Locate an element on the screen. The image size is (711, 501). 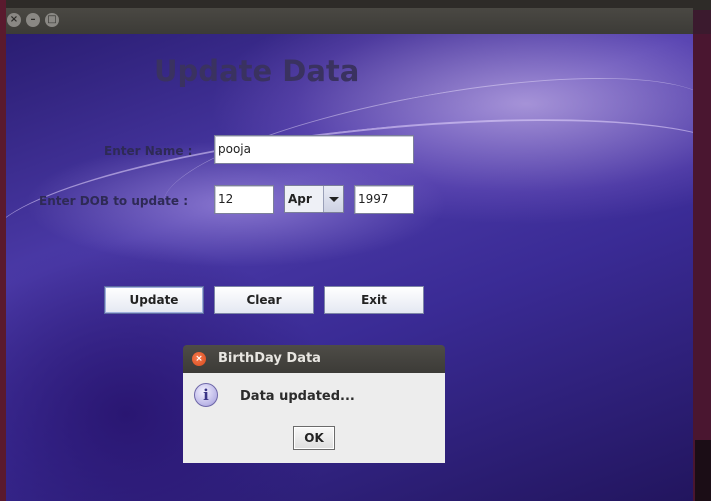
message-dialog: × BirthDay Data i Data updated... OK is located at coordinates (314, 404).